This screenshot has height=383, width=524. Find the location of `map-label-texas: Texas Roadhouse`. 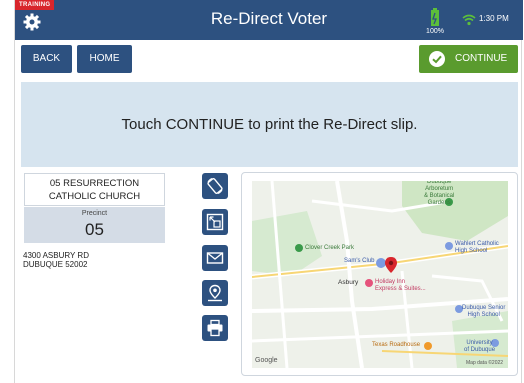

map-label-texas: Texas Roadhouse is located at coordinates (396, 345).